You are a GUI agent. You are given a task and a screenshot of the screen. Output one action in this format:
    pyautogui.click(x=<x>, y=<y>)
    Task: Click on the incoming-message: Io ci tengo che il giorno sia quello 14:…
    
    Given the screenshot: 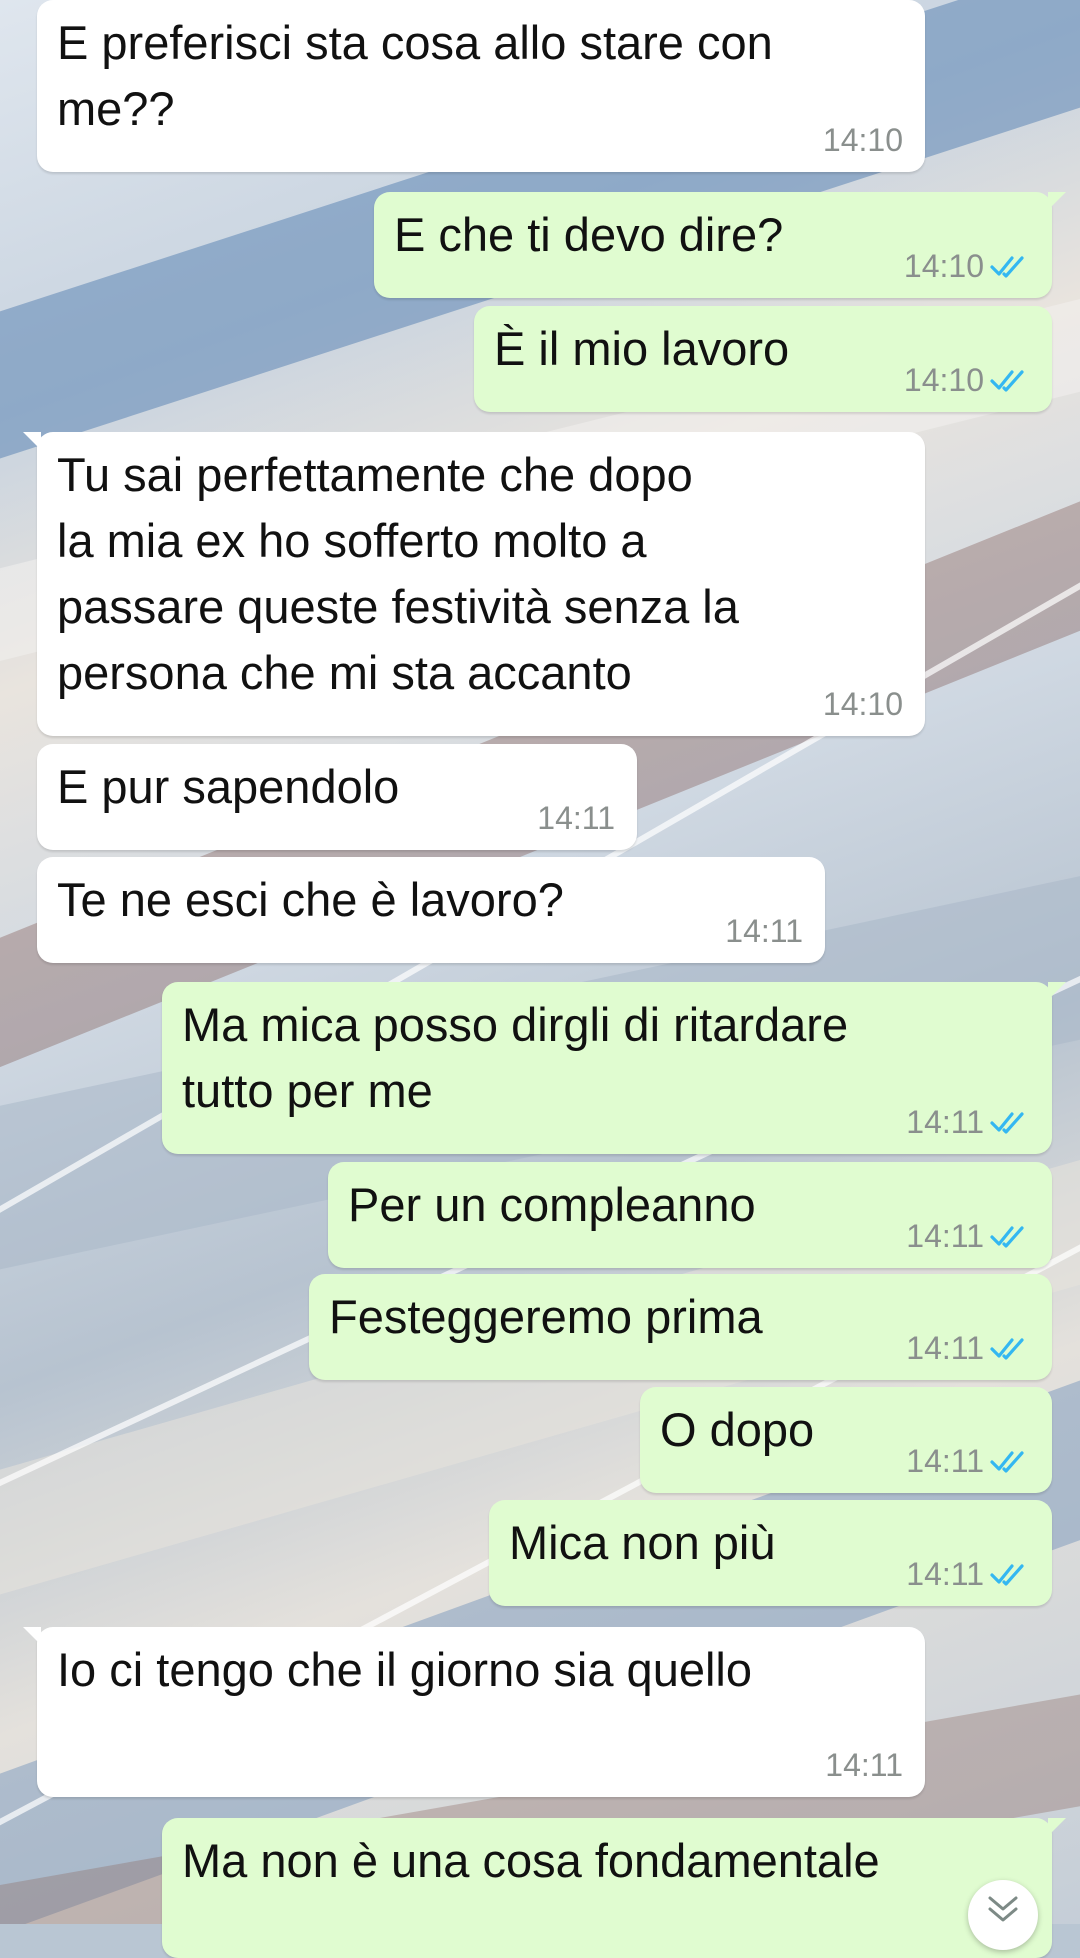 What is the action you would take?
    pyautogui.click(x=474, y=1712)
    